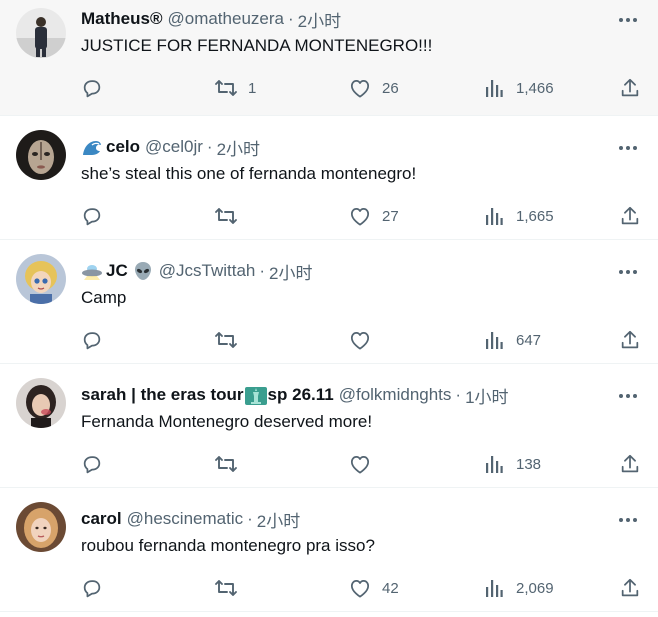  I want to click on display-name: Matheus®, so click(121, 19).